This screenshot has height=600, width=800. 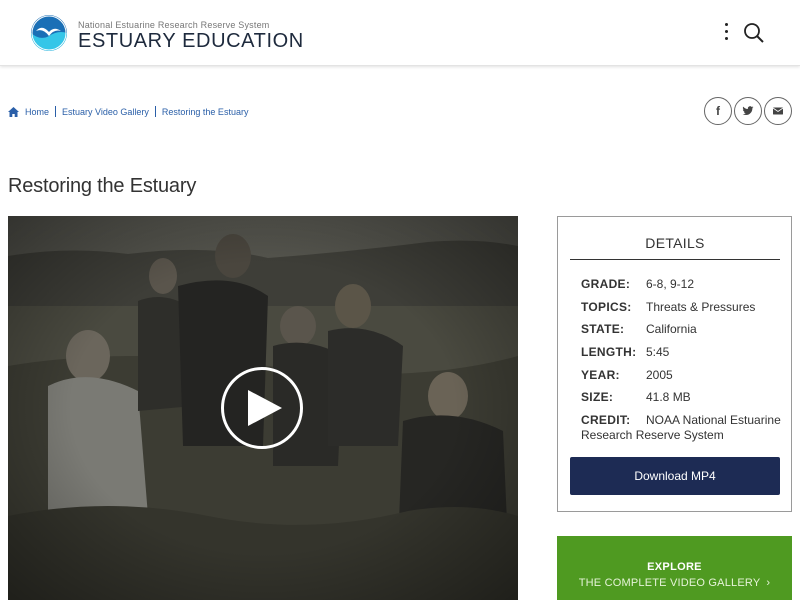 I want to click on breadcrumb-video-gallery: Estuary Video Gallery, so click(x=105, y=112).